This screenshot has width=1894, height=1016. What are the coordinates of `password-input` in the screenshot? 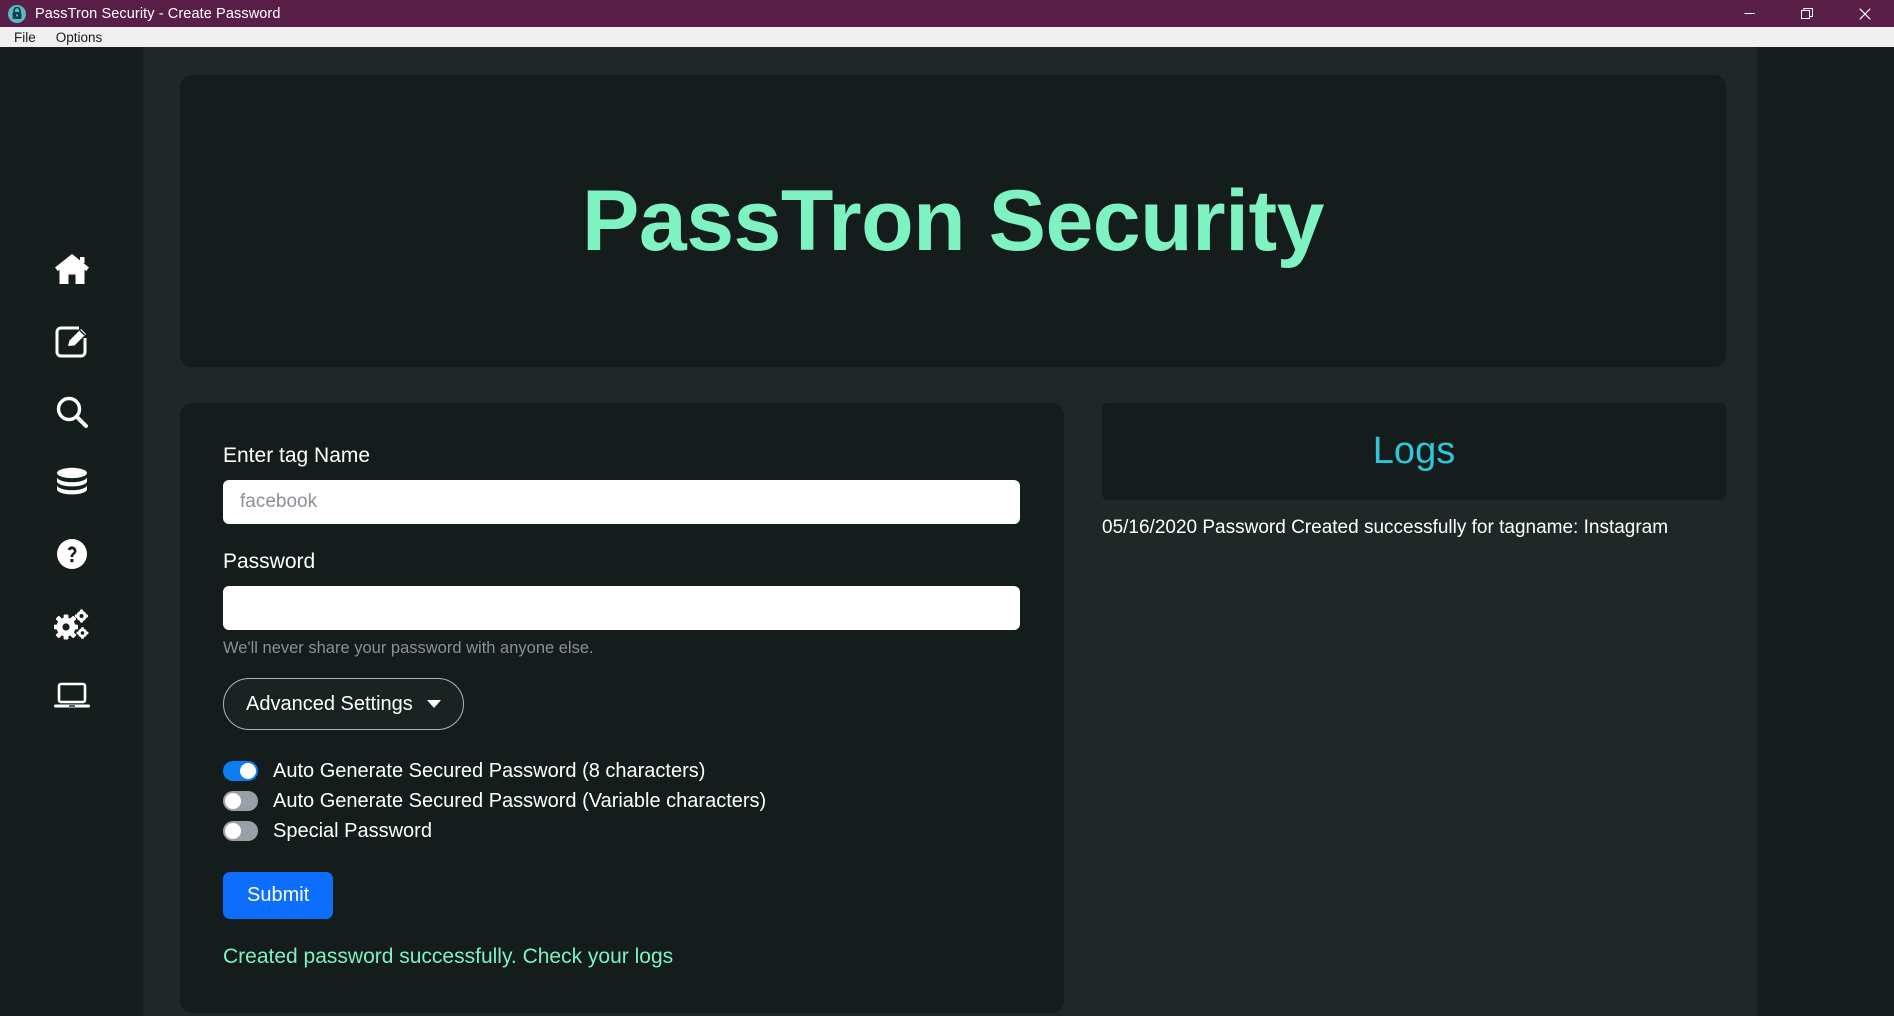 It's located at (621, 608).